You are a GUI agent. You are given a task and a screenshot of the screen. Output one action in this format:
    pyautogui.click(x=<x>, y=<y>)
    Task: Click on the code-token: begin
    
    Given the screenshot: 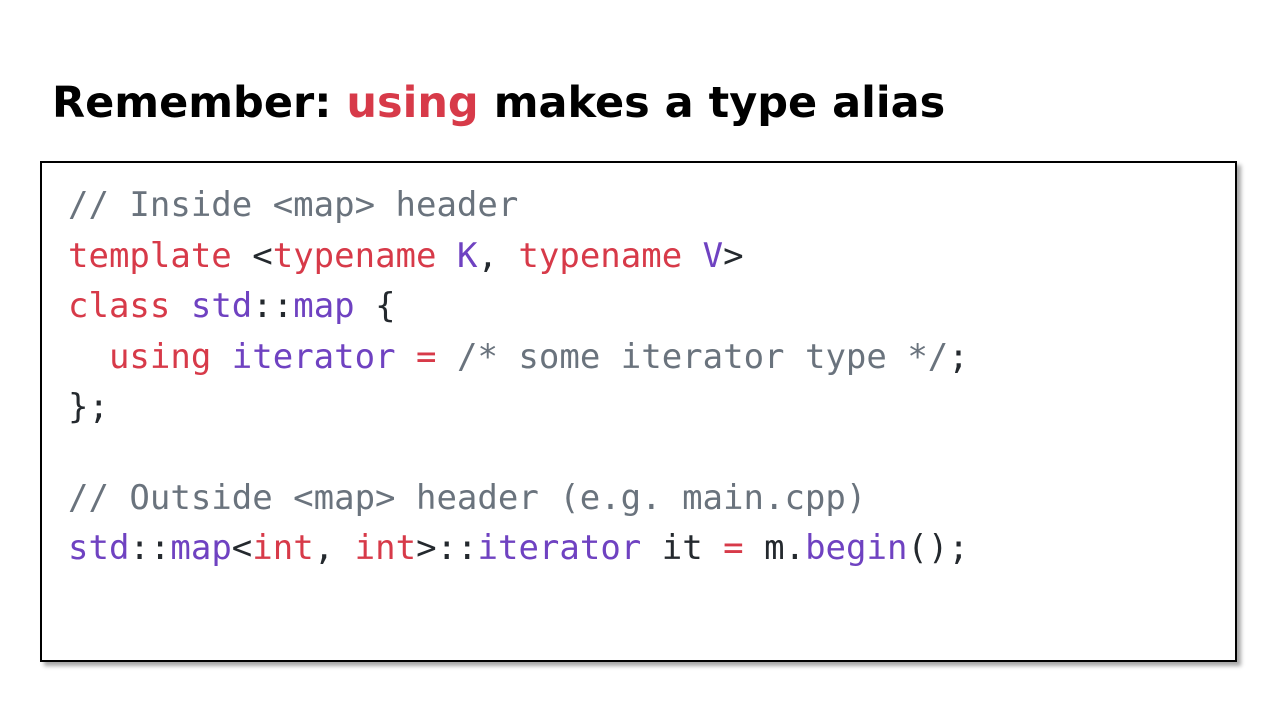 What is the action you would take?
    pyautogui.click(x=856, y=548)
    